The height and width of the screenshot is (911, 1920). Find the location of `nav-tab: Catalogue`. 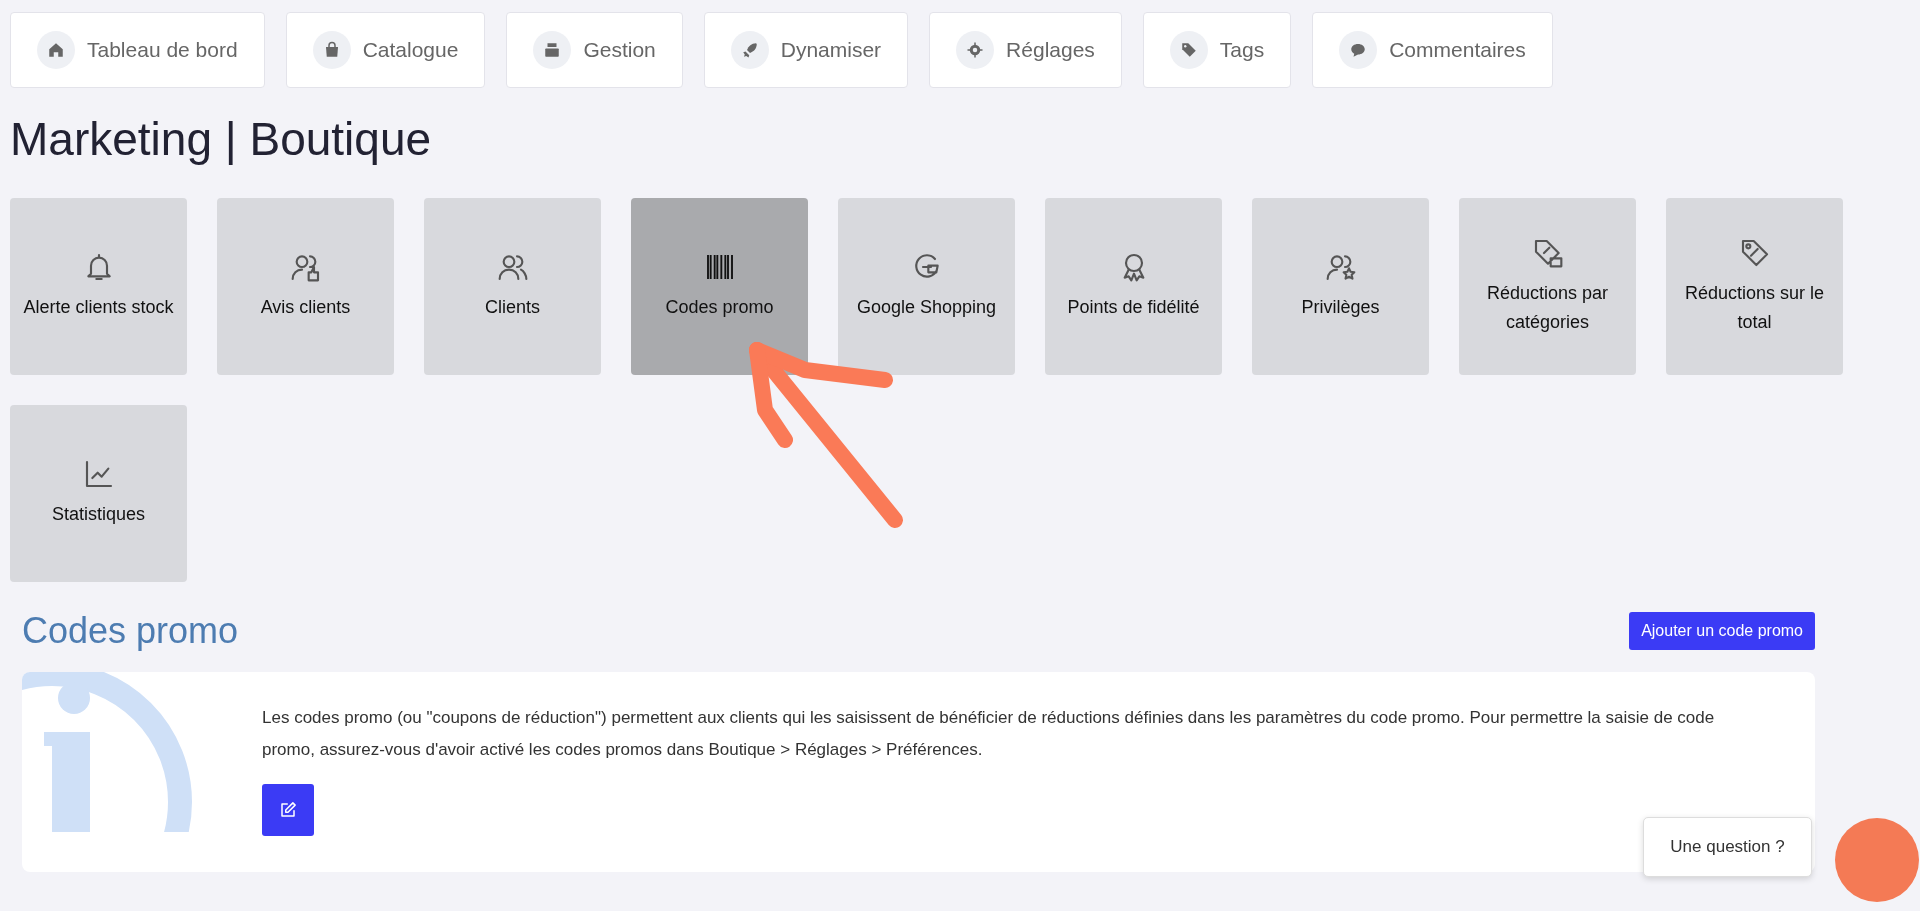

nav-tab: Catalogue is located at coordinates (385, 50).